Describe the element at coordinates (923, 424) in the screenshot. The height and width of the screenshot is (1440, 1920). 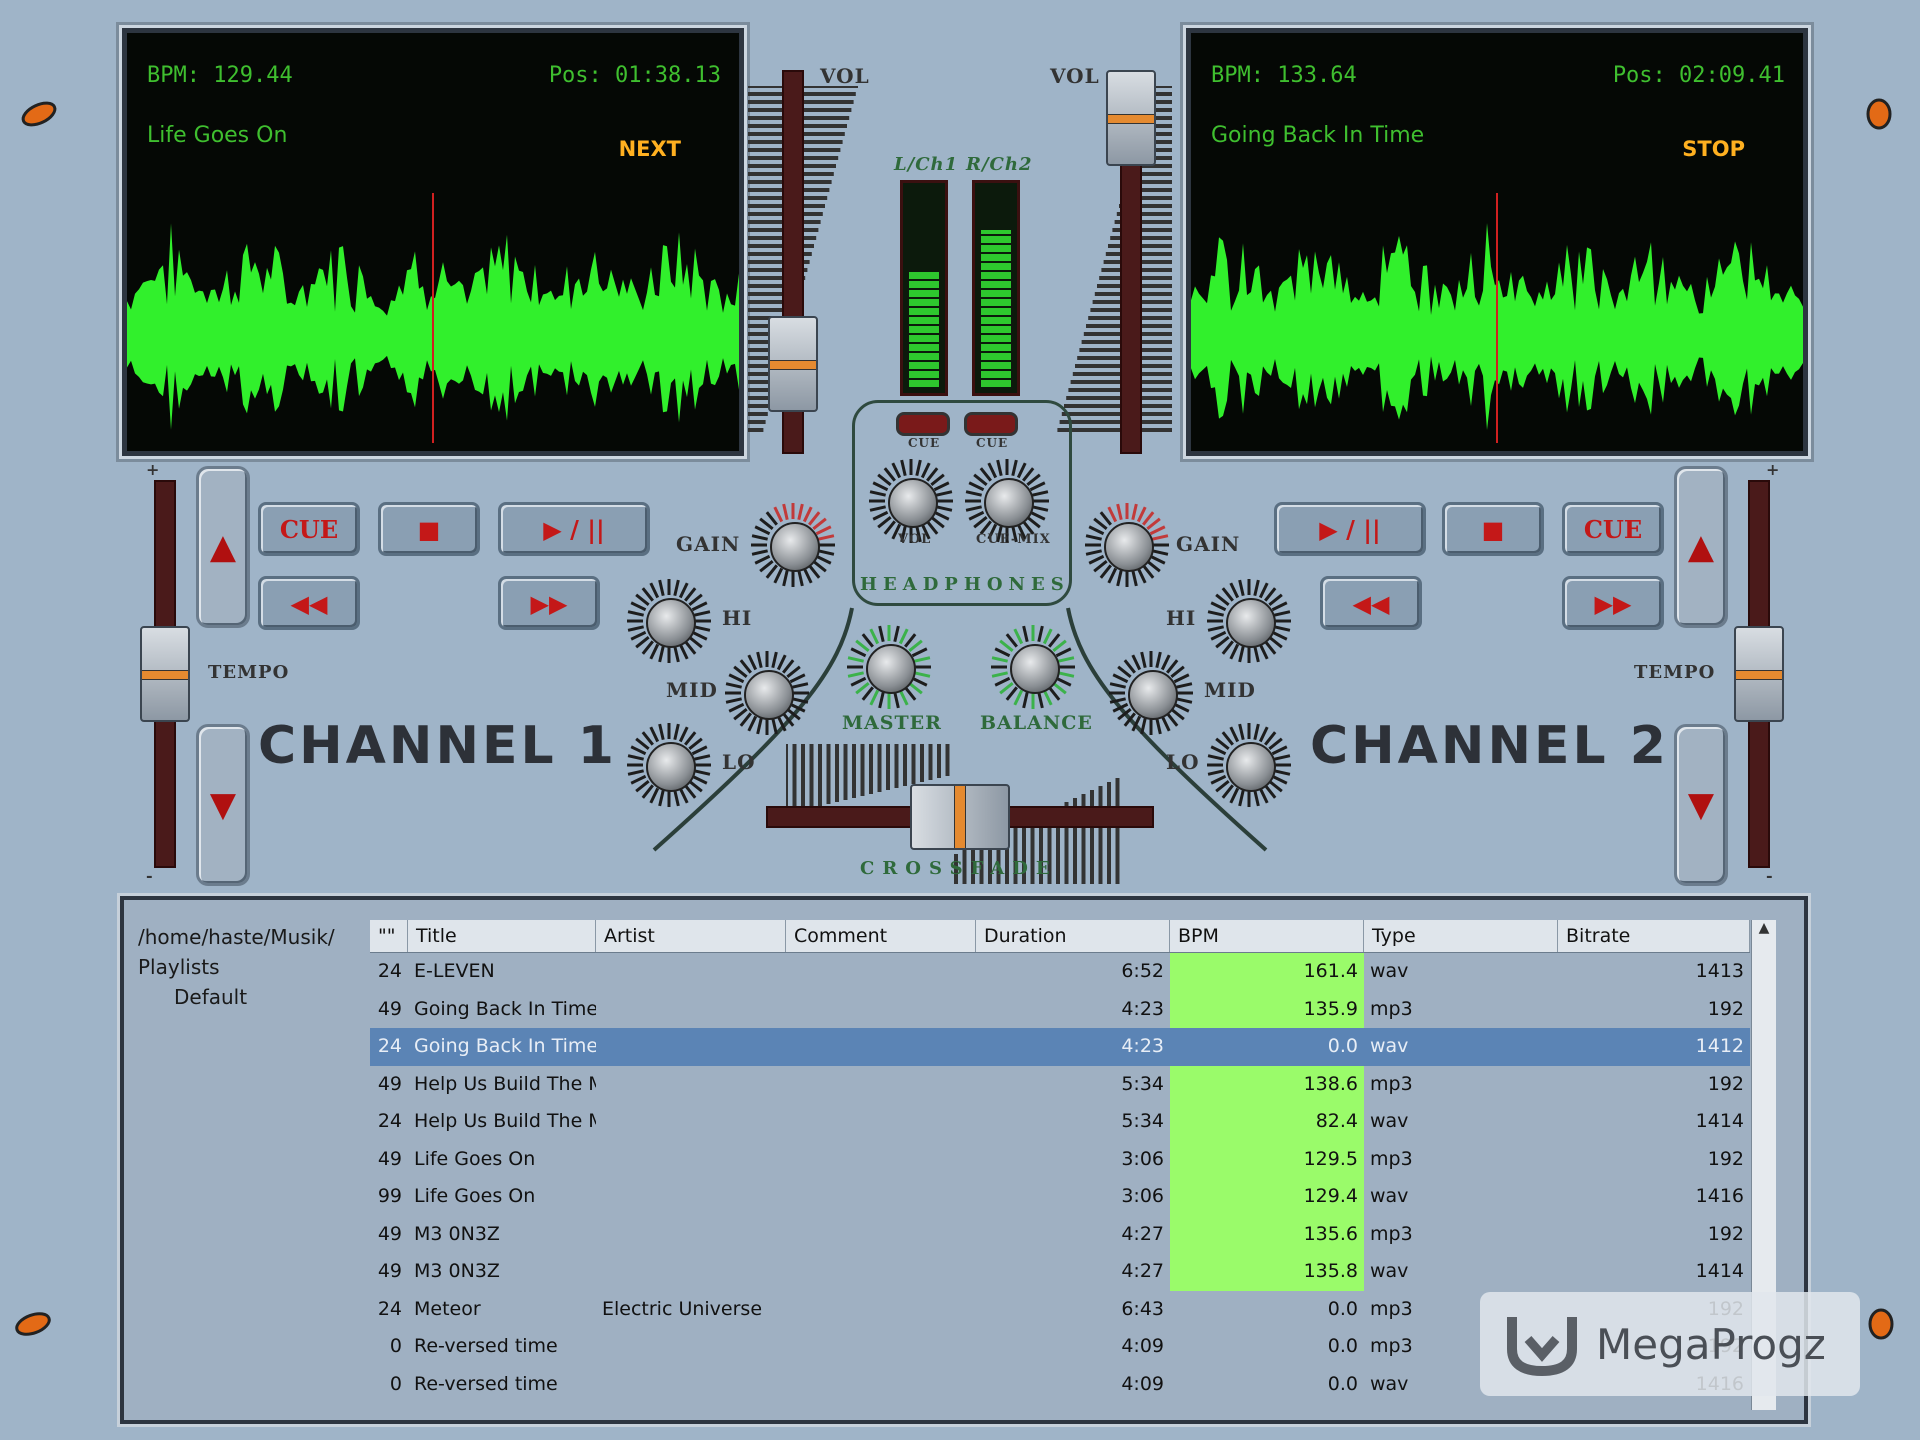
I see `cue-left-toggle` at that location.